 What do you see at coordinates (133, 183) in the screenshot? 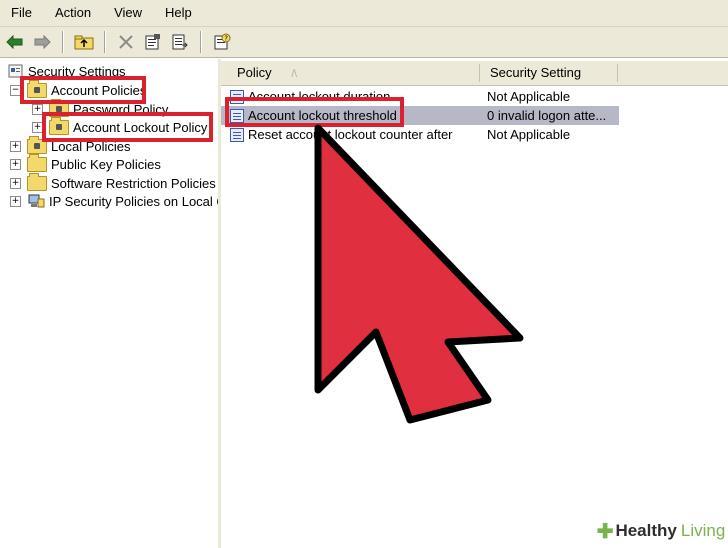
I see `tree-label: Software Restriction Policies` at bounding box center [133, 183].